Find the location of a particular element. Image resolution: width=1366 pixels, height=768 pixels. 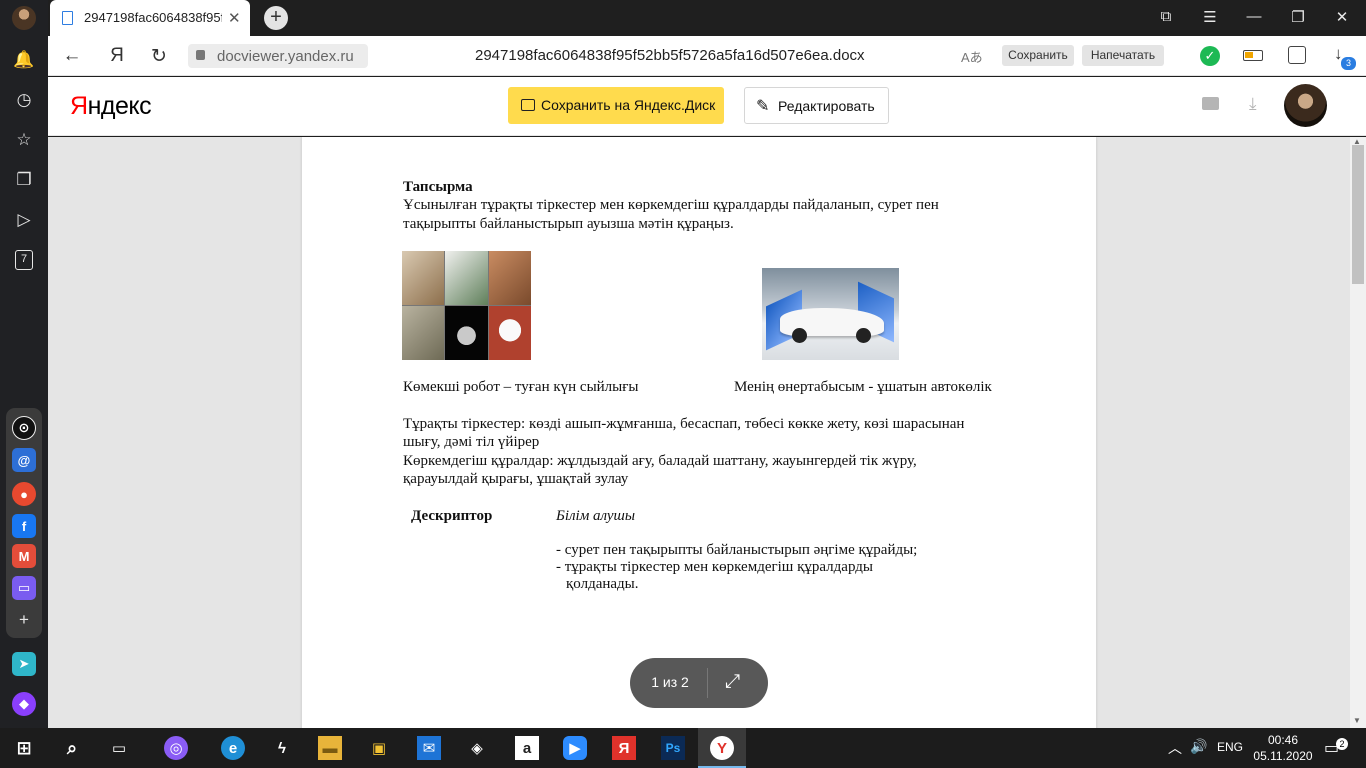

lock-icon is located at coordinates (200, 55).